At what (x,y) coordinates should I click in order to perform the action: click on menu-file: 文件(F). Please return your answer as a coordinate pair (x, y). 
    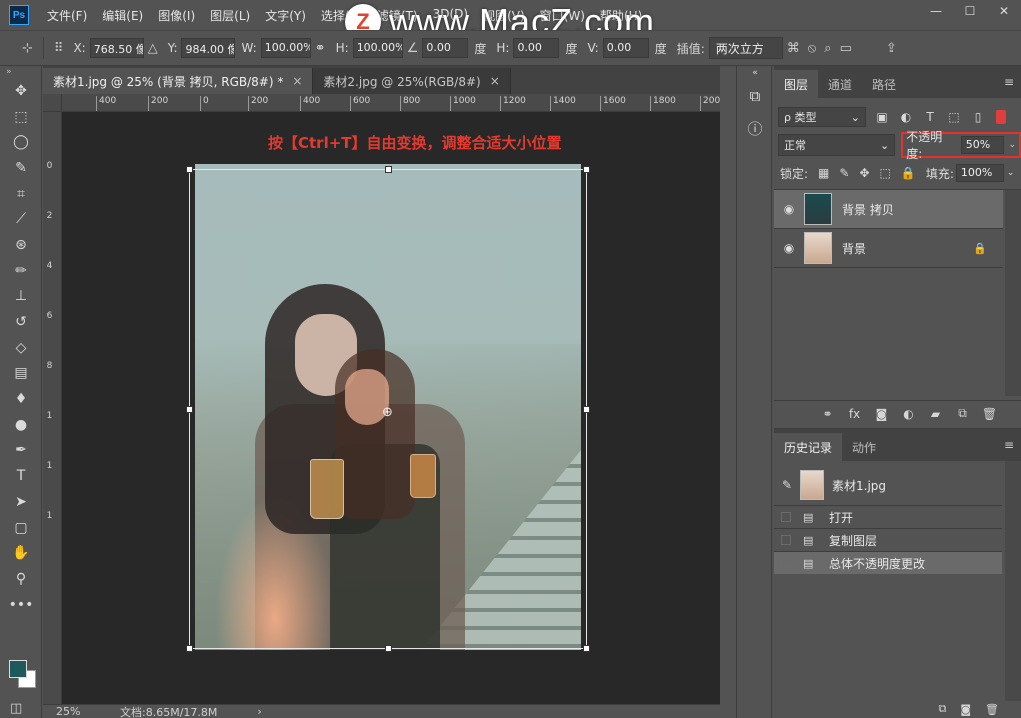
    Looking at the image, I should click on (67, 15).